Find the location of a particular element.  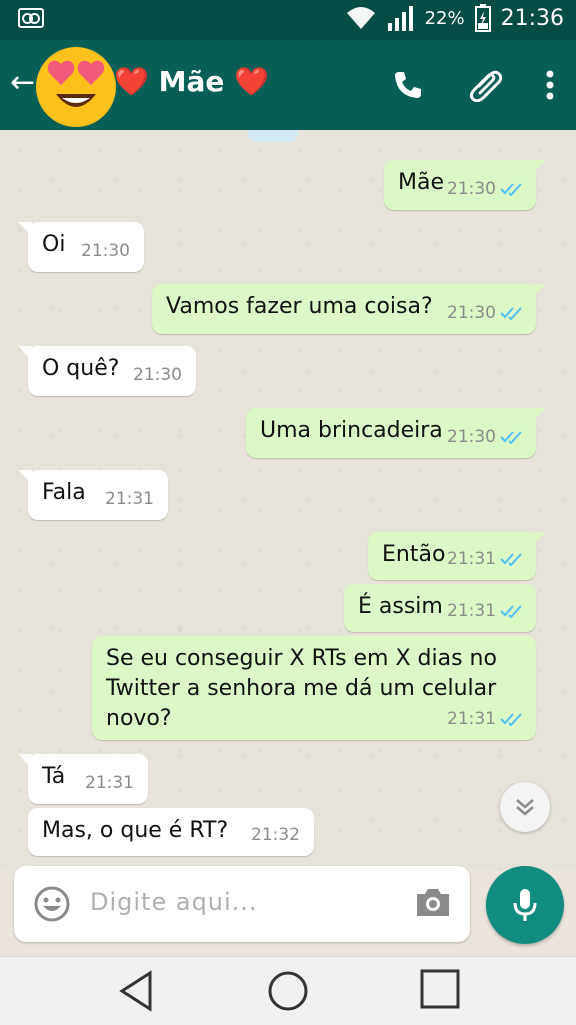

nav-back-icon is located at coordinates (136, 991).